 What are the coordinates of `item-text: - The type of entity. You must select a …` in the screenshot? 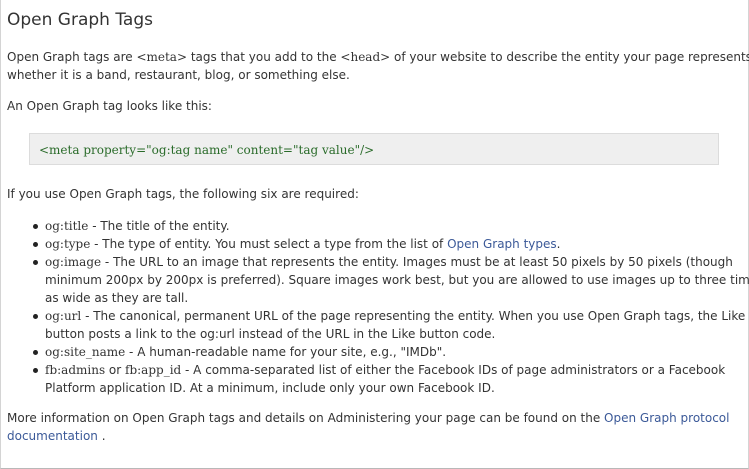 It's located at (269, 244).